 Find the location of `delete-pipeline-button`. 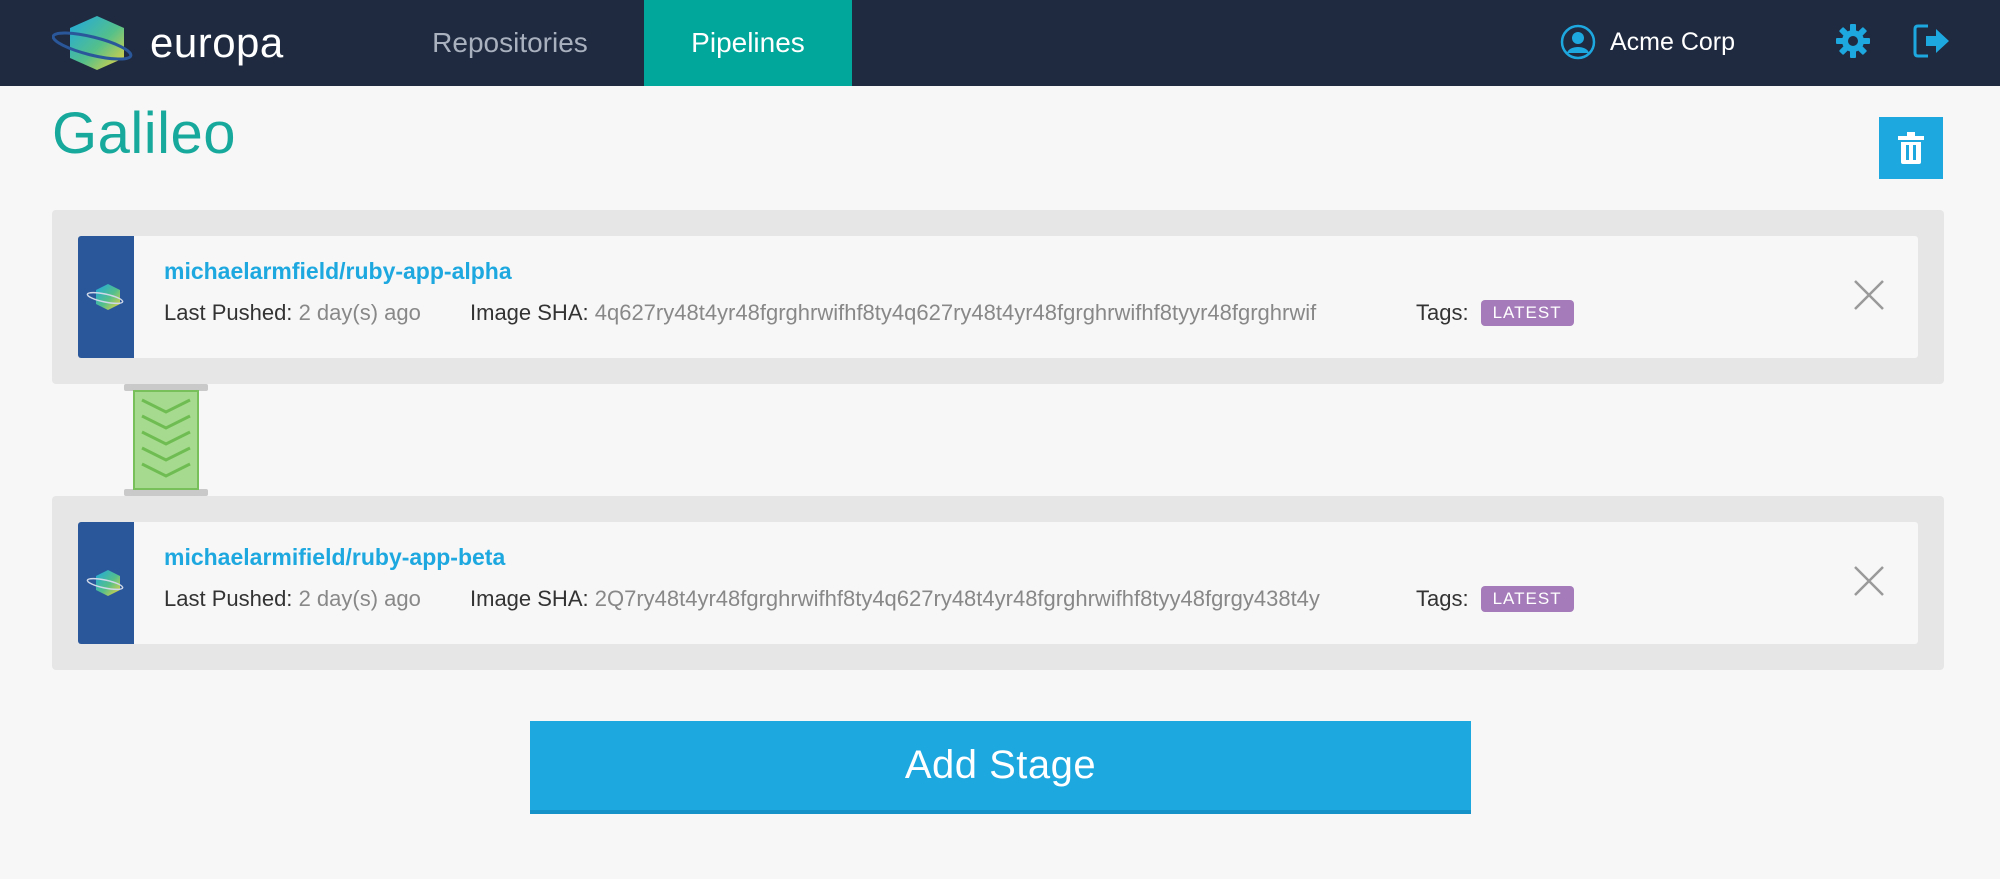

delete-pipeline-button is located at coordinates (1911, 148).